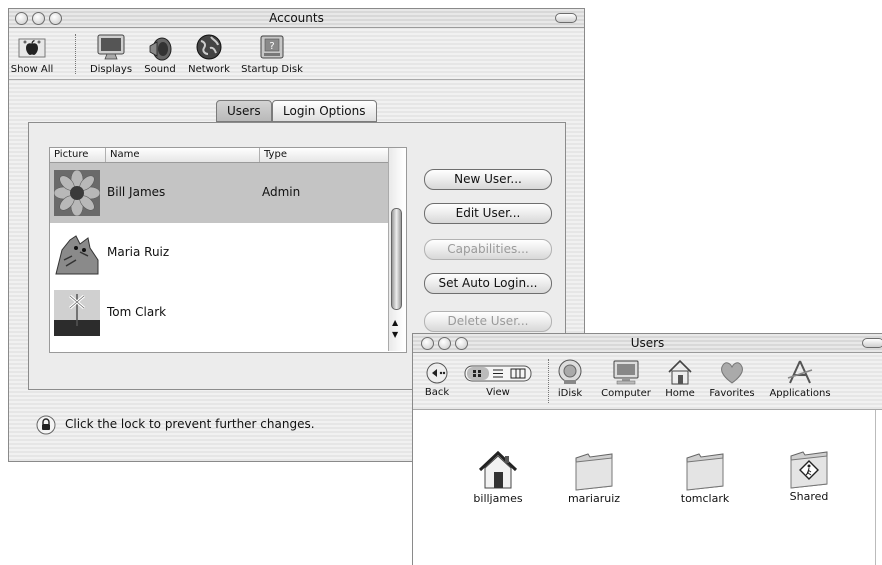 The height and width of the screenshot is (565, 882). I want to click on toolbar-label: Startup Disk, so click(272, 69).